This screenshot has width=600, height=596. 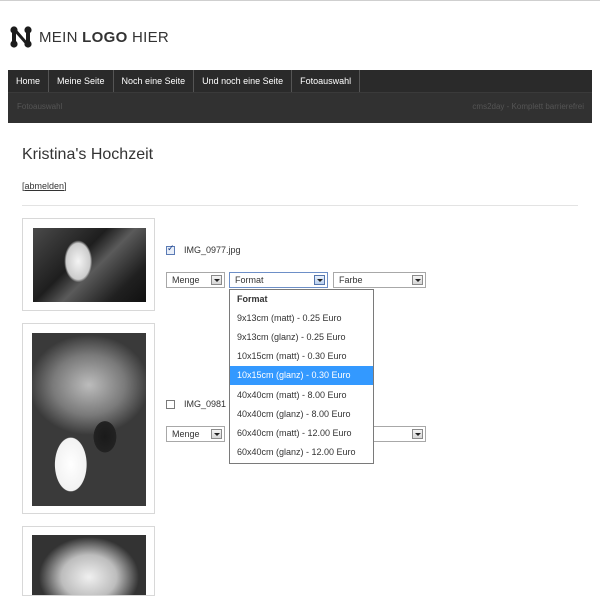 I want to click on logo-text: MEIN LOGO HIER, so click(x=104, y=37).